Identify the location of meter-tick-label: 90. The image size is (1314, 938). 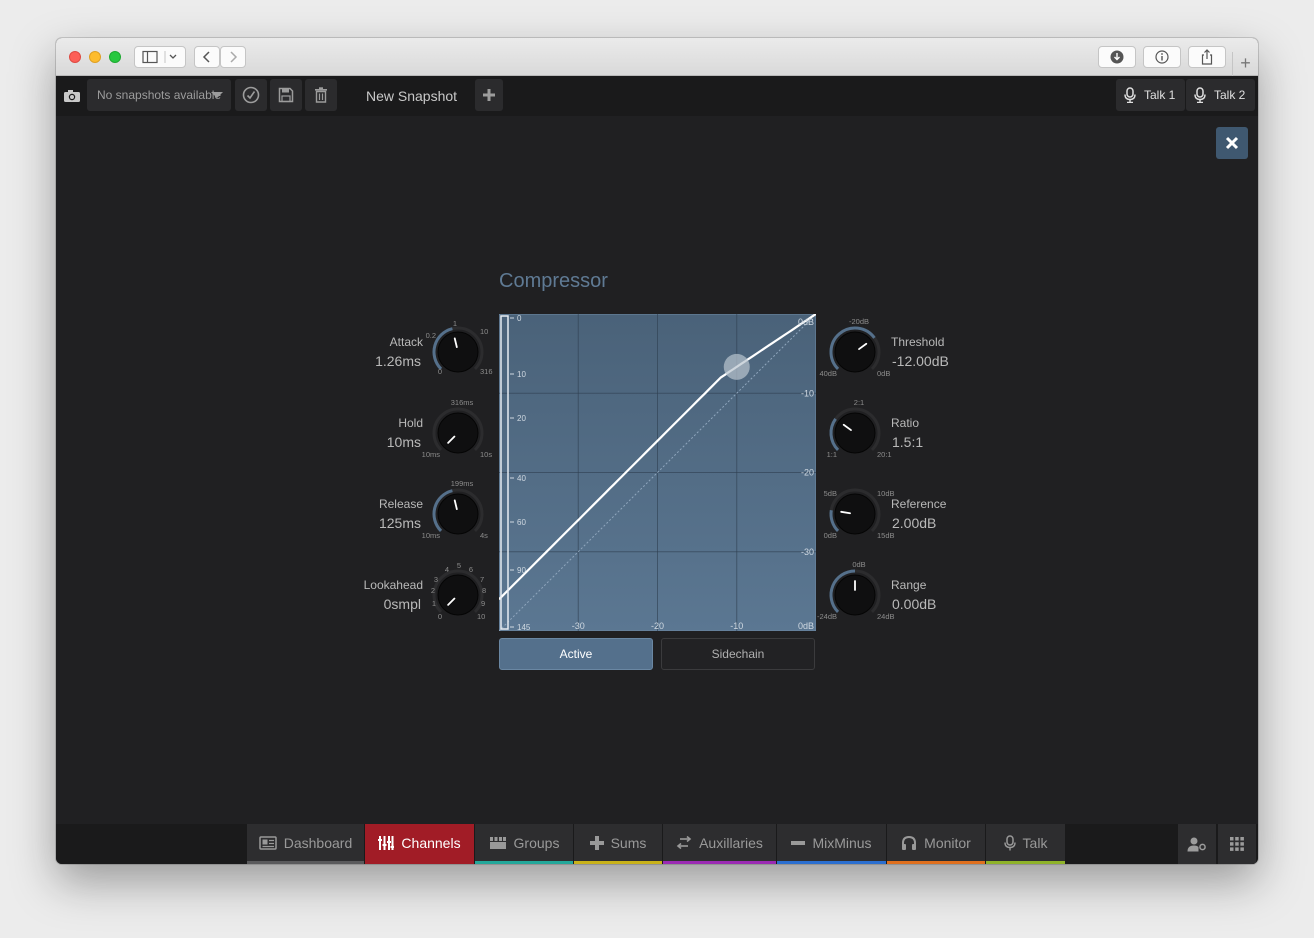
(521, 570).